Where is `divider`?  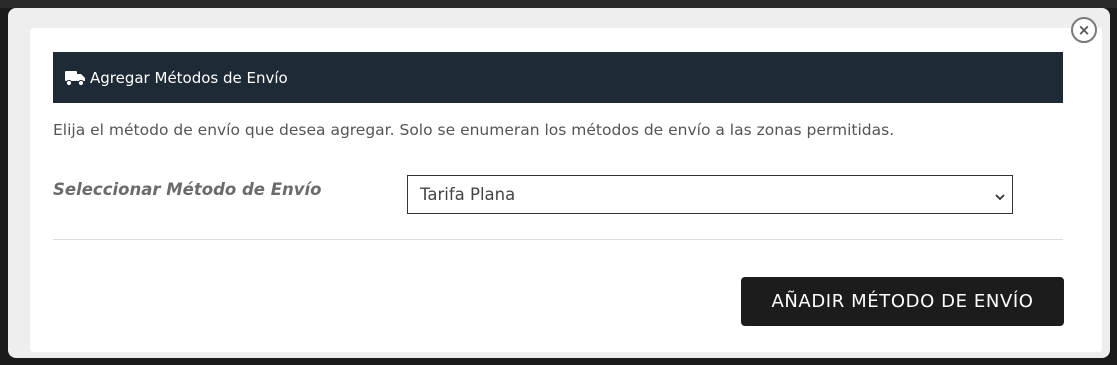 divider is located at coordinates (558, 239).